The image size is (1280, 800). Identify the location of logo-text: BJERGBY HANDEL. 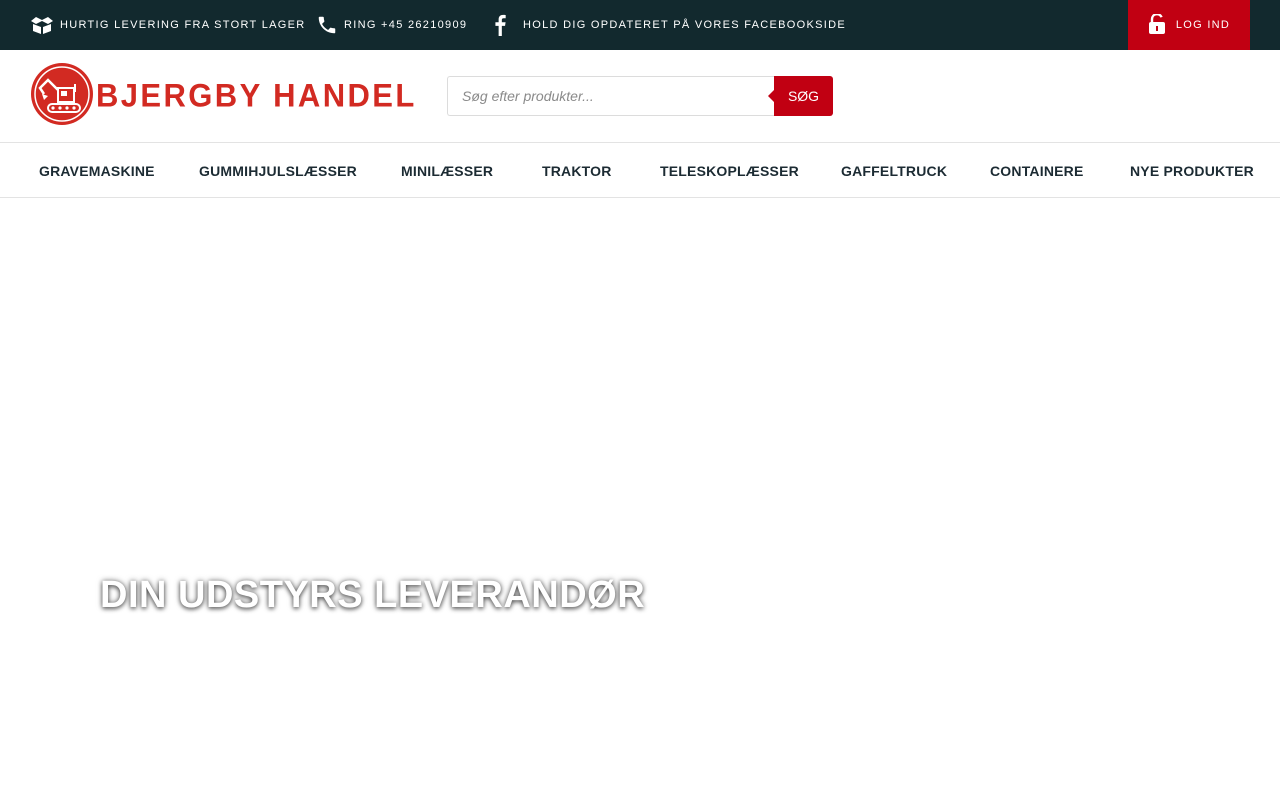
(256, 95).